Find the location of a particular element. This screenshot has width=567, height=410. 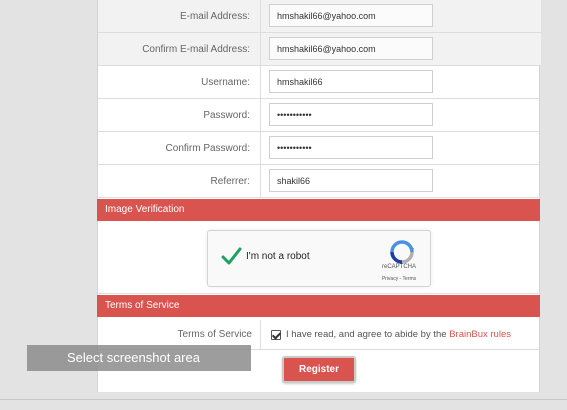

email-row: E-mail Address: is located at coordinates (319, 16).